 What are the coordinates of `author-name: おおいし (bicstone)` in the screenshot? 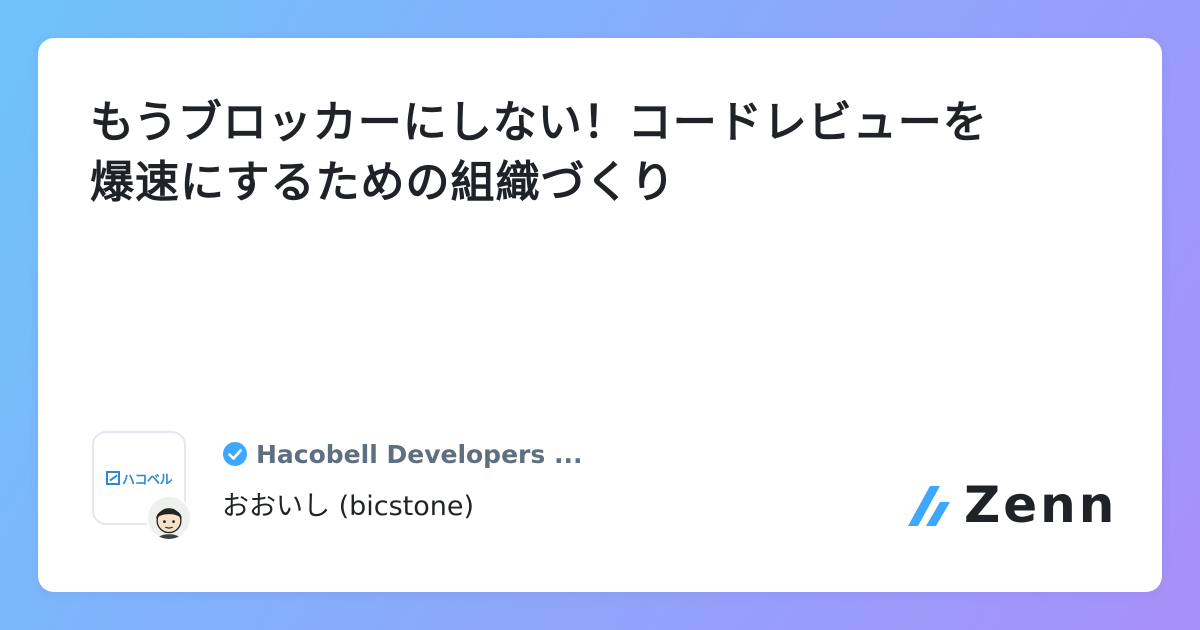 It's located at (348, 506).